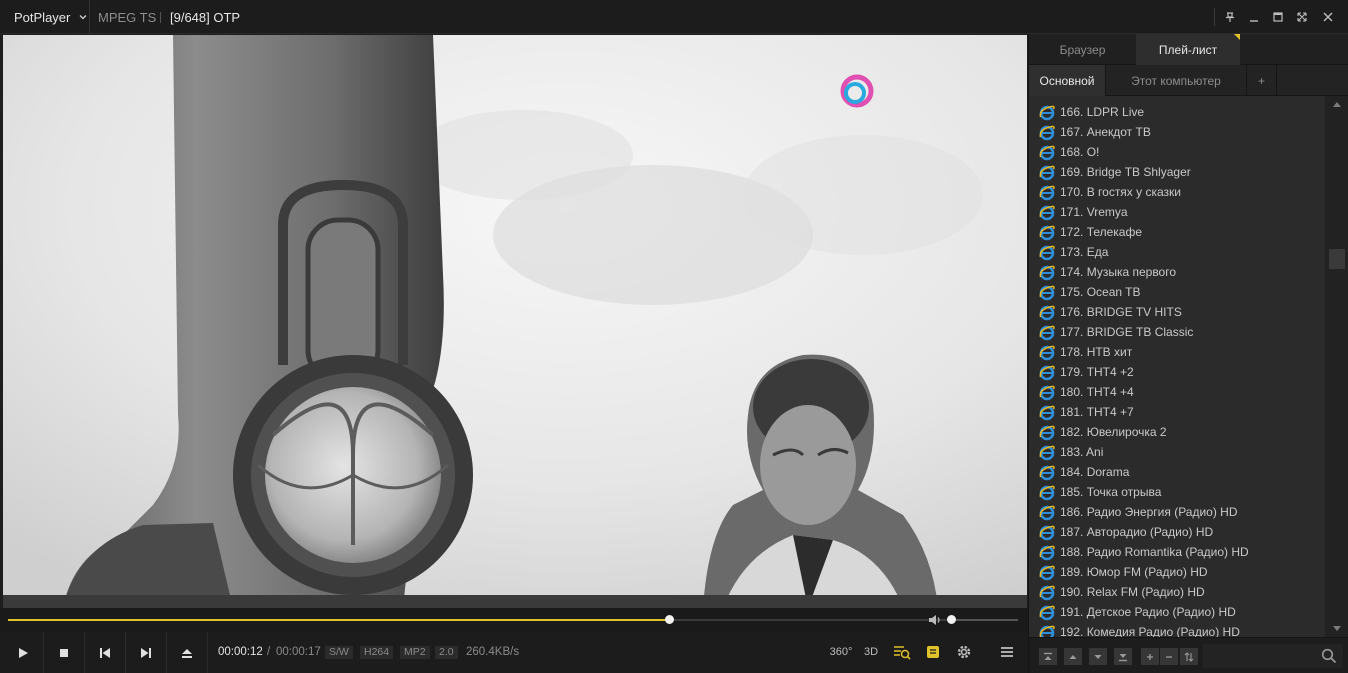 Image resolution: width=1348 pixels, height=673 pixels. I want to click on playlist-item: 189. Юмор FM (Радио) HD, so click(1177, 572).